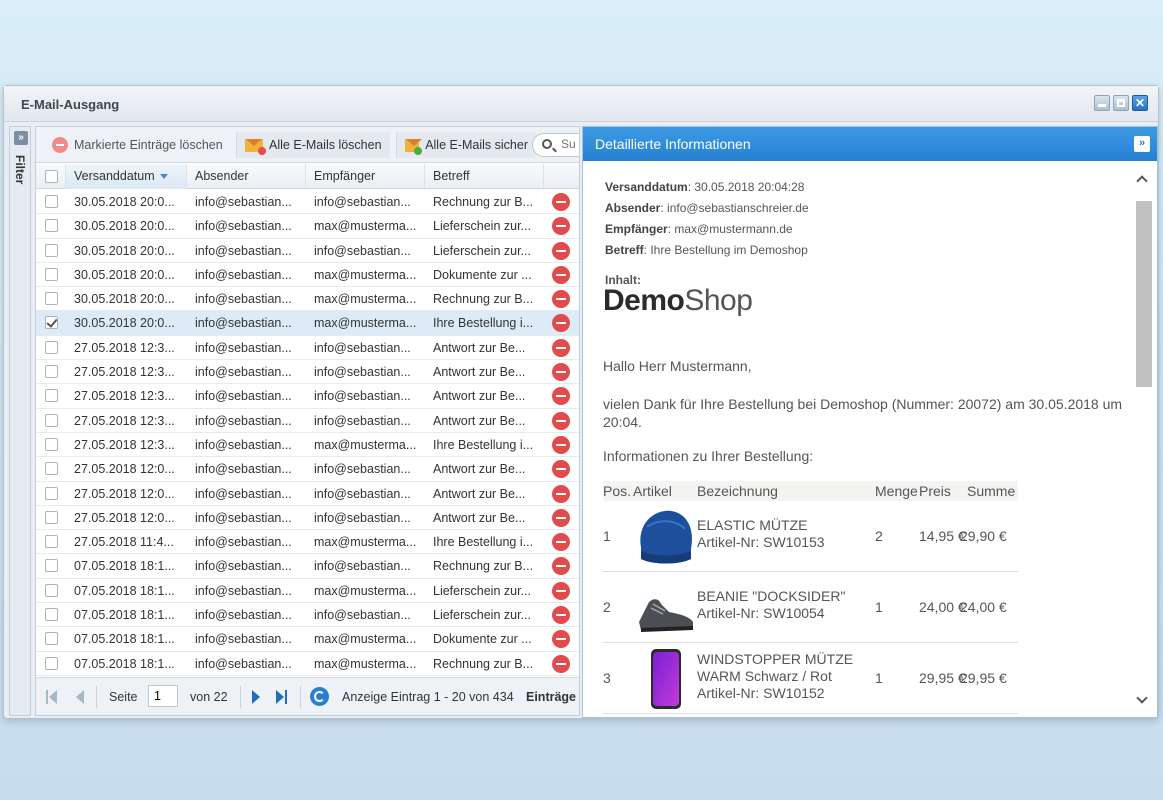  What do you see at coordinates (738, 208) in the screenshot?
I see `meta-from-value: info@sebastianschreier.de` at bounding box center [738, 208].